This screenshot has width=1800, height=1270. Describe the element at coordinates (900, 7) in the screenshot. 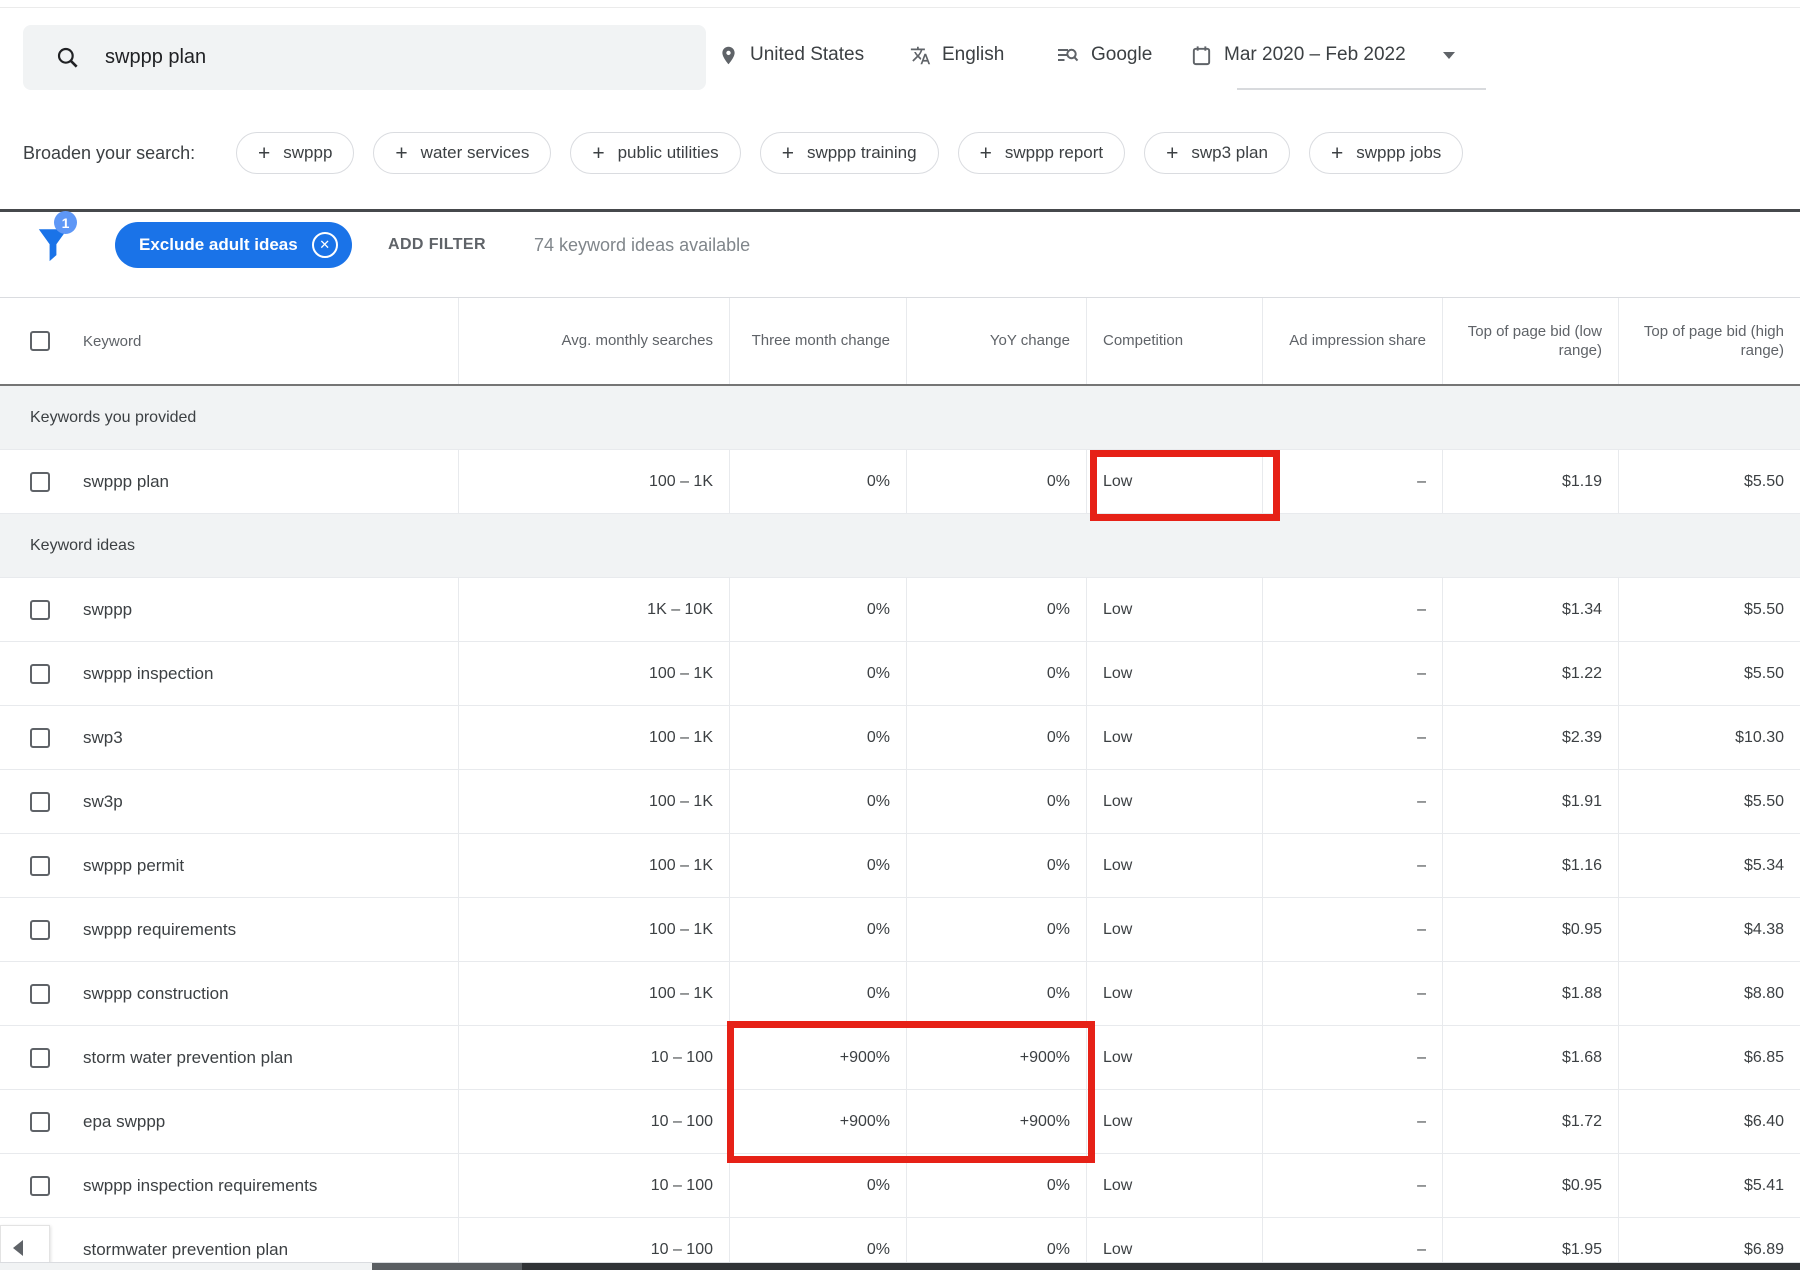

I see `top-divider` at that location.